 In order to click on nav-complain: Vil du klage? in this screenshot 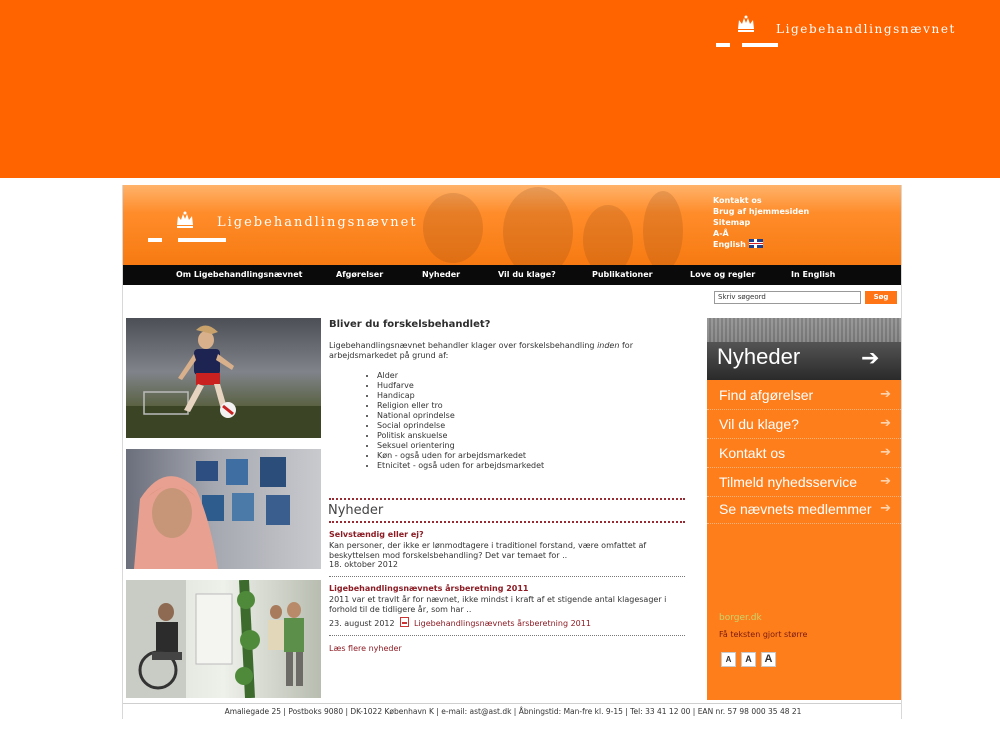, I will do `click(527, 274)`.